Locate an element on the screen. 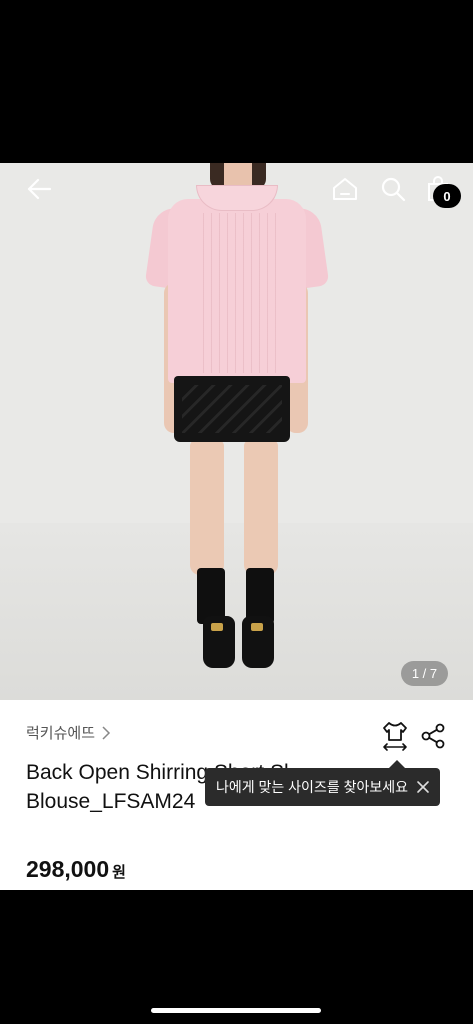  model-right-leg is located at coordinates (261, 507).